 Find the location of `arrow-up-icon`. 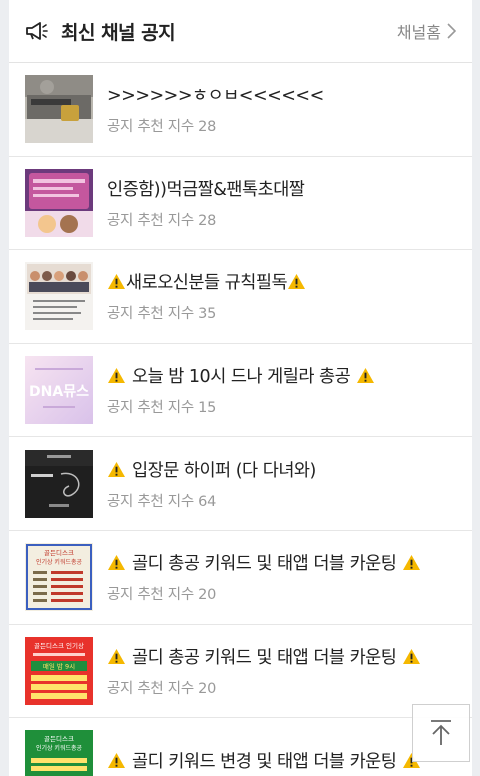

arrow-up-icon is located at coordinates (441, 732).